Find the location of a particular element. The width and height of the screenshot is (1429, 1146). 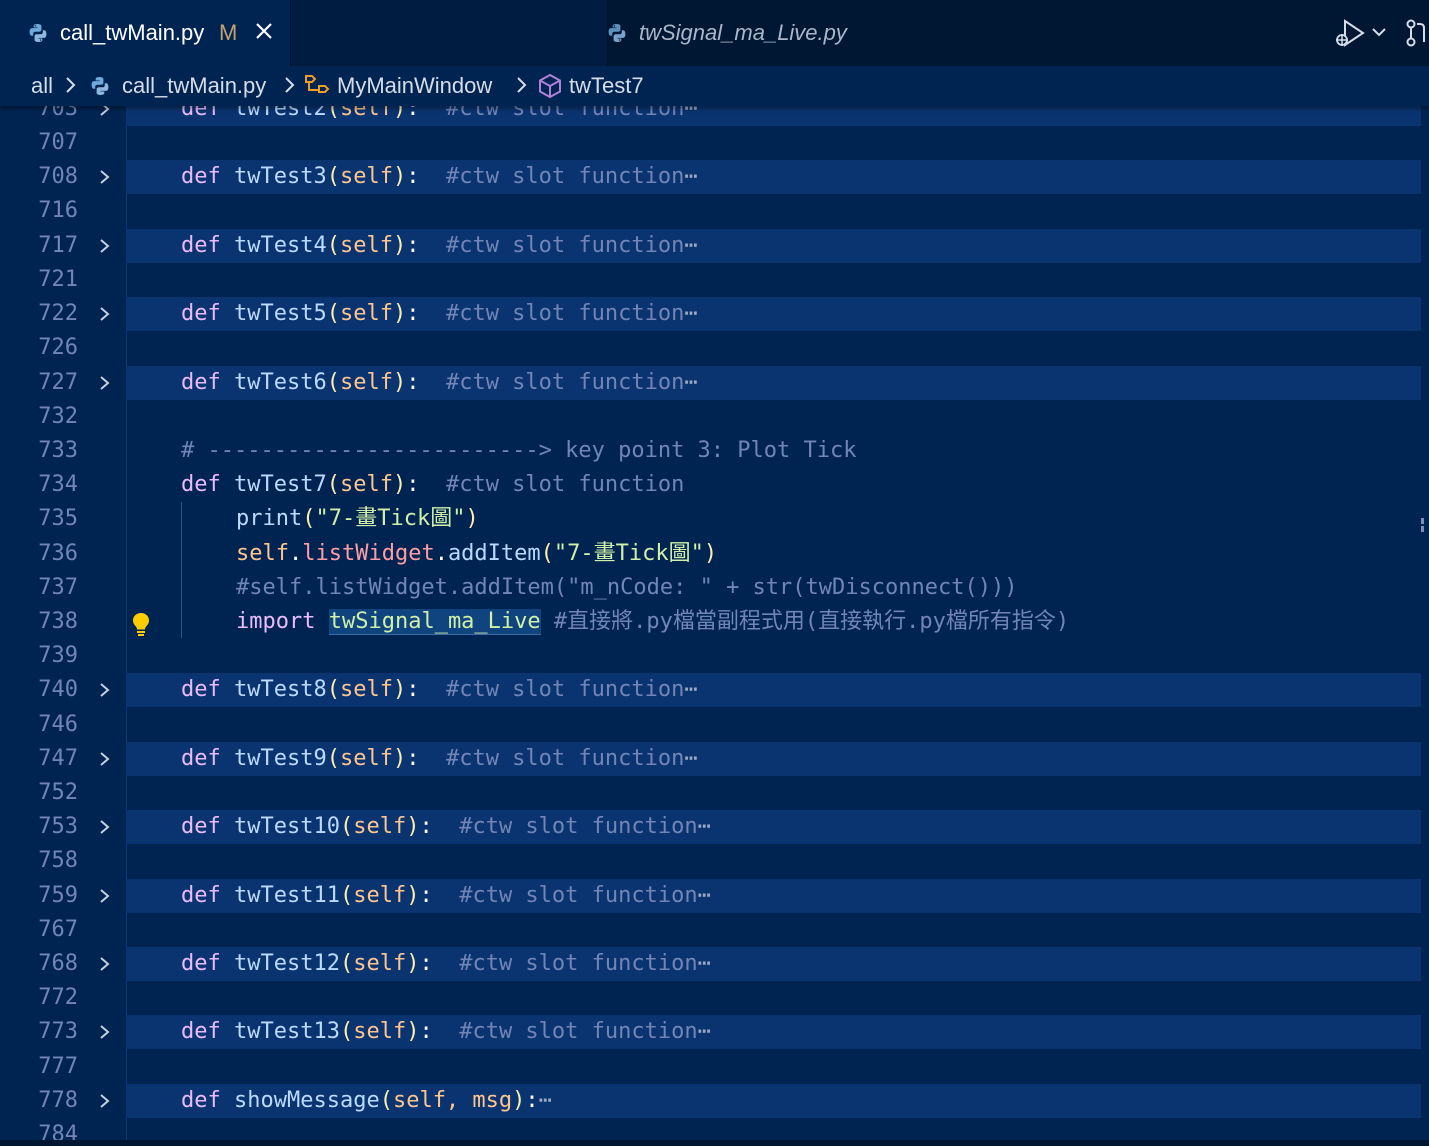

lightbulb-icon is located at coordinates (141, 625).